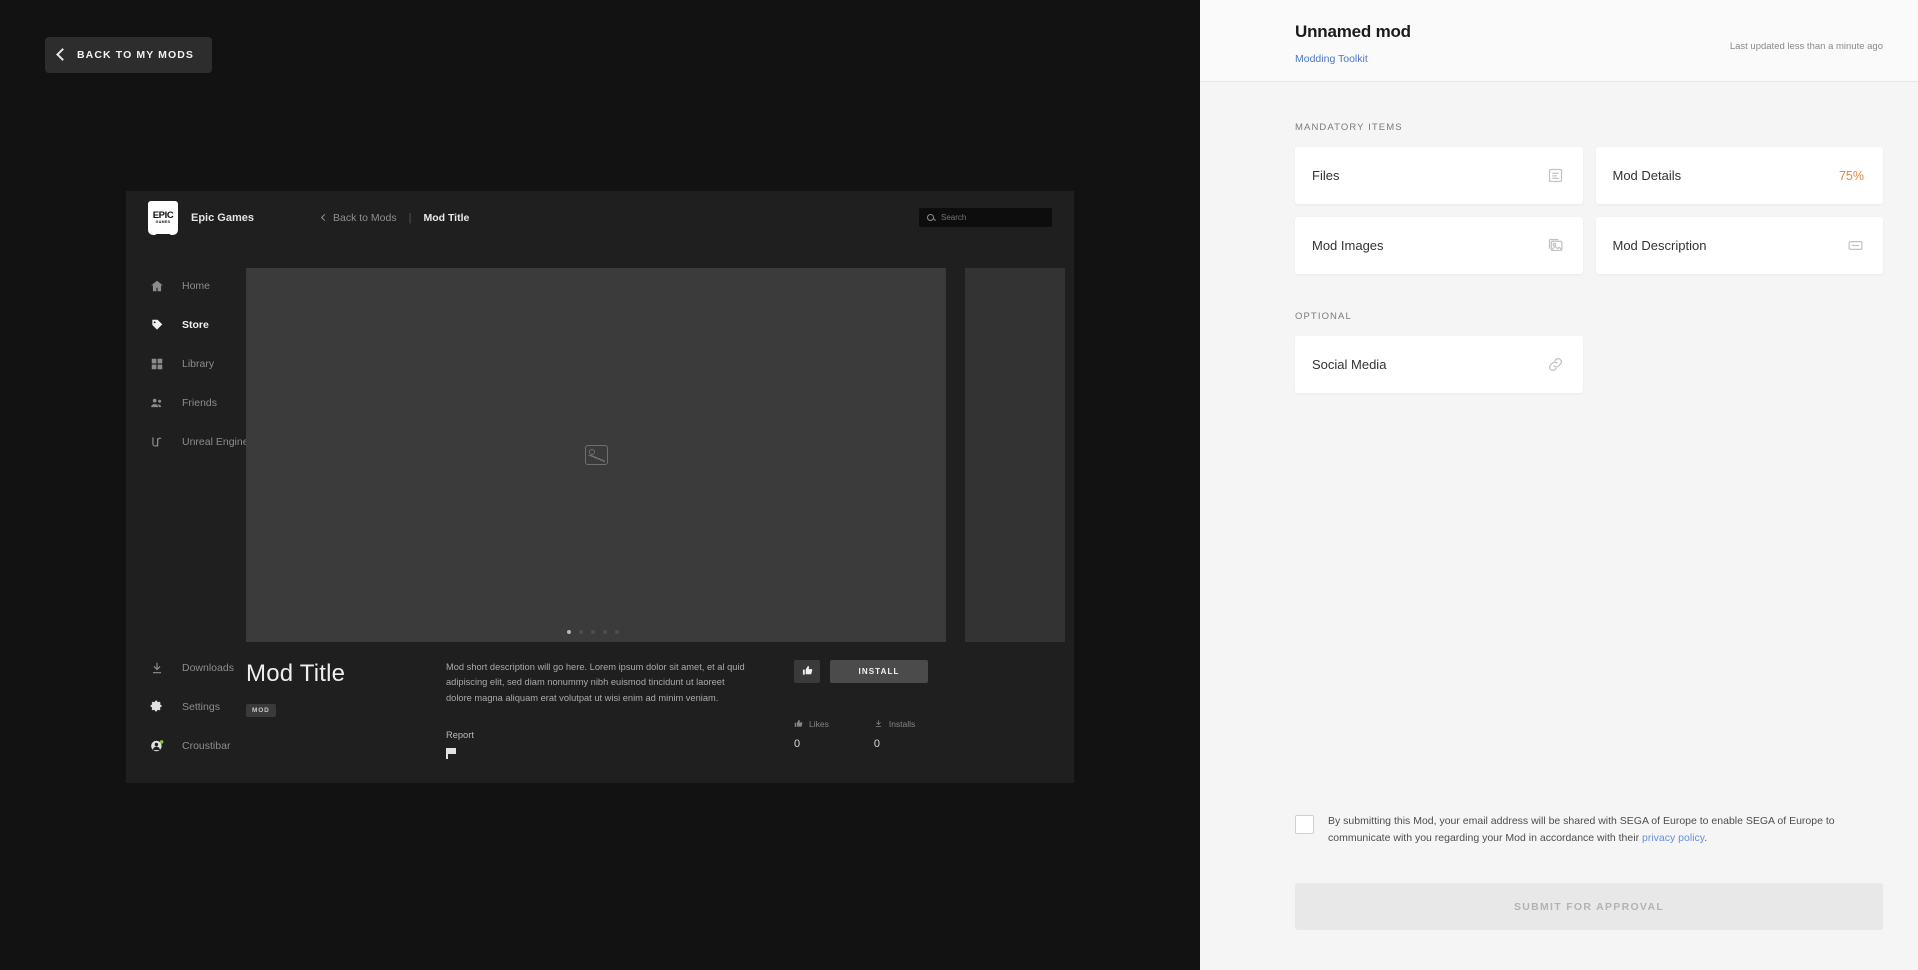  What do you see at coordinates (157, 286) in the screenshot?
I see `home-icon` at bounding box center [157, 286].